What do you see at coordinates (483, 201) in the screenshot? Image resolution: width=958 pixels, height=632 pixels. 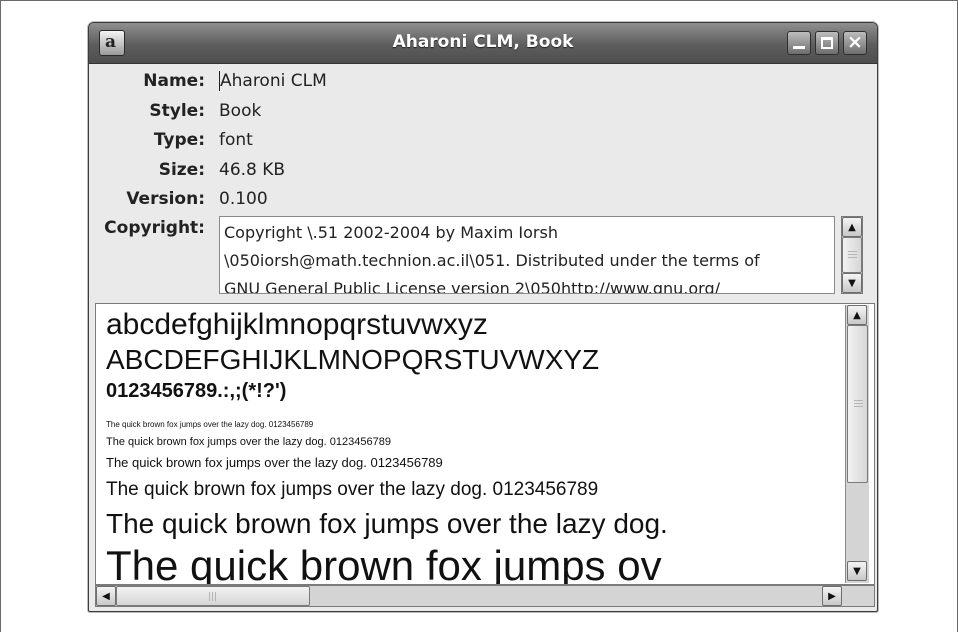 I see `property-row-version: Version: 0.100` at bounding box center [483, 201].